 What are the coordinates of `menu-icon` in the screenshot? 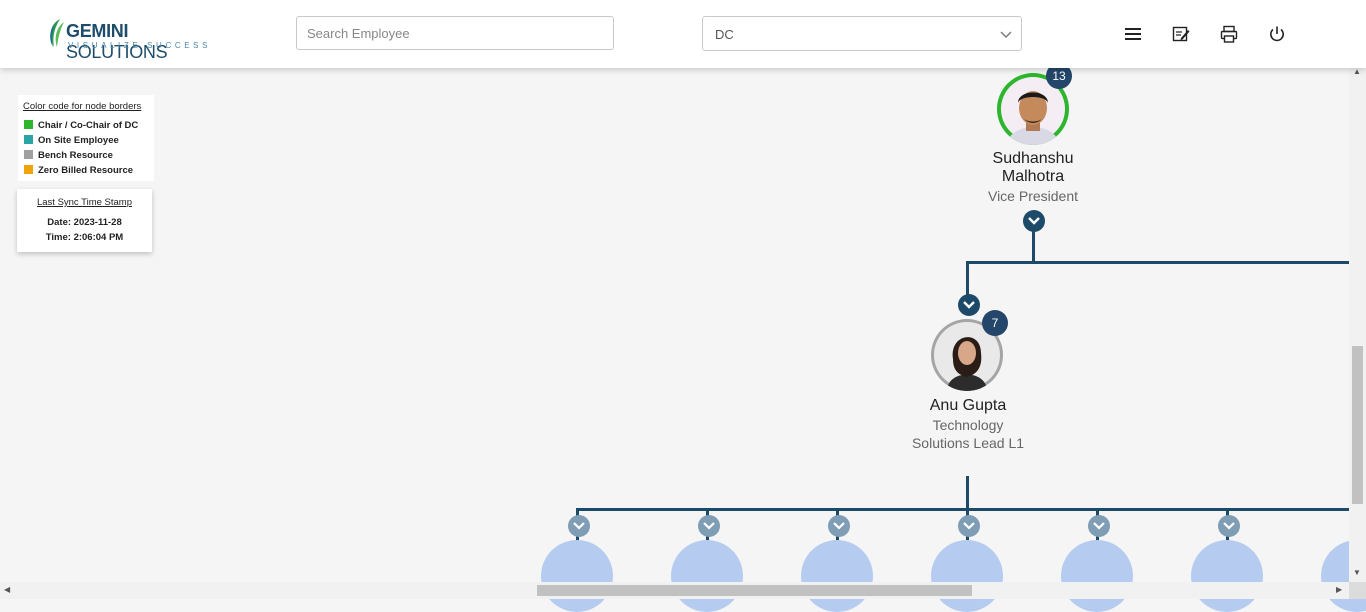 It's located at (1133, 34).